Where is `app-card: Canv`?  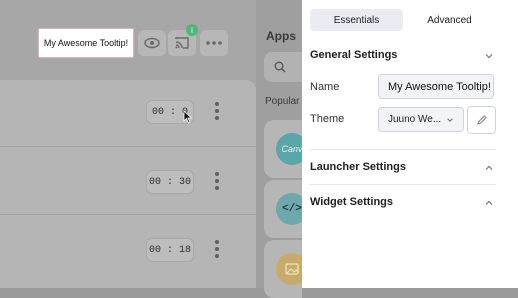 app-card: Canv is located at coordinates (286, 149).